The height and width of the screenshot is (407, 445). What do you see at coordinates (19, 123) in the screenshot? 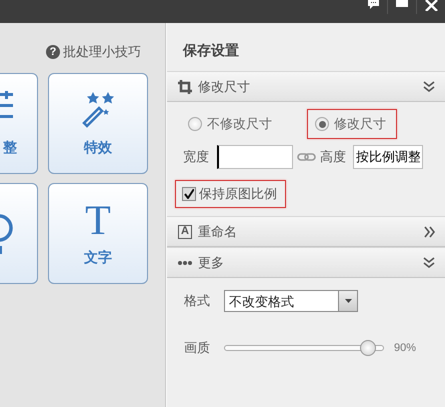
I see `tool-button: 整` at bounding box center [19, 123].